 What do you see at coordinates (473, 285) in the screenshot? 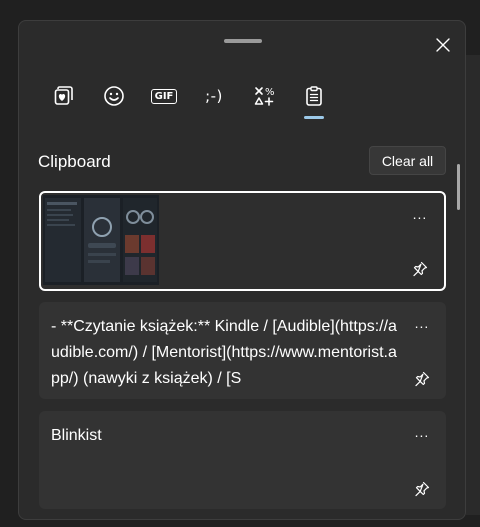
I see `background-window-edge` at bounding box center [473, 285].